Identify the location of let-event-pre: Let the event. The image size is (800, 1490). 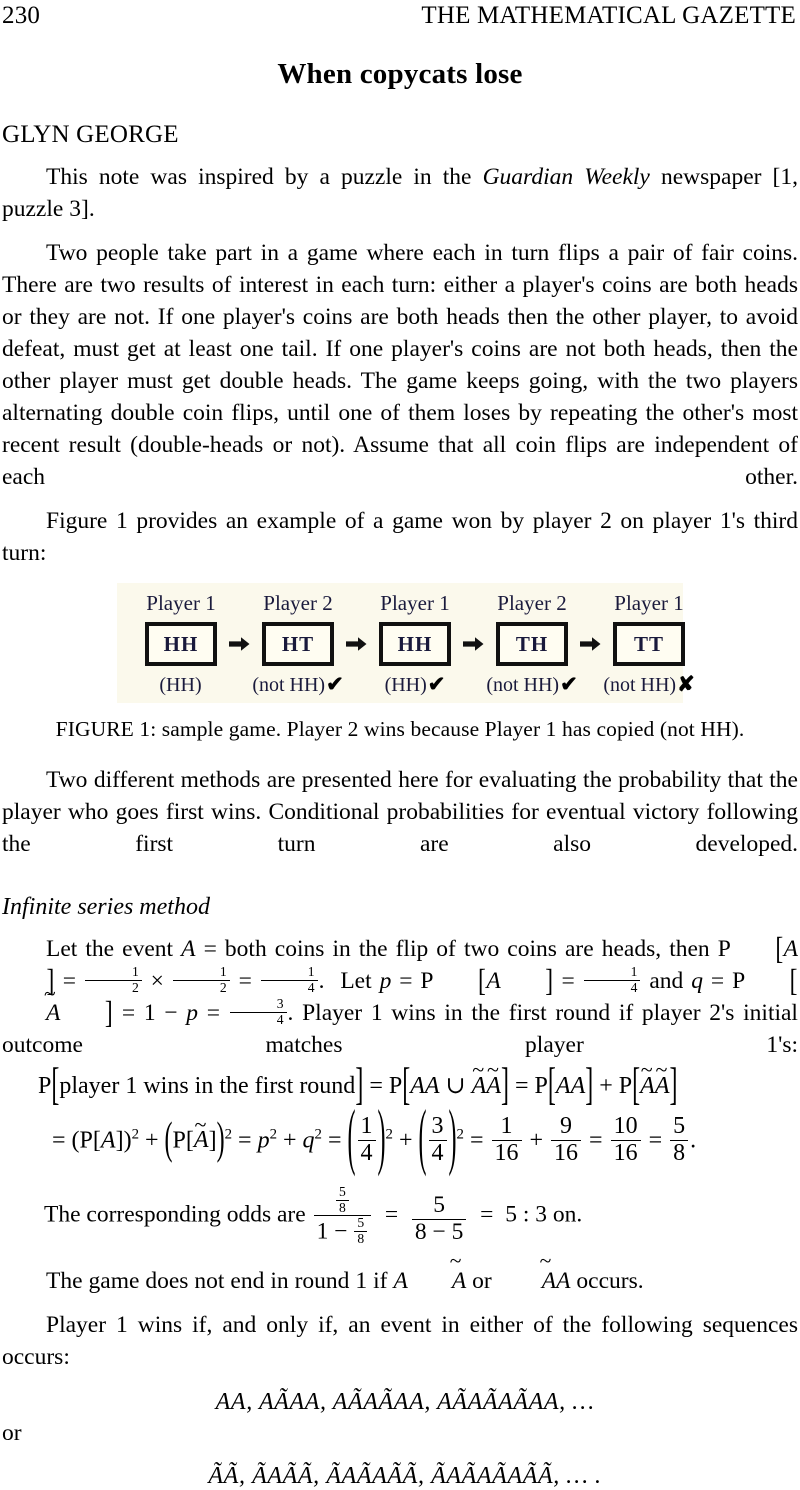
(114, 949).